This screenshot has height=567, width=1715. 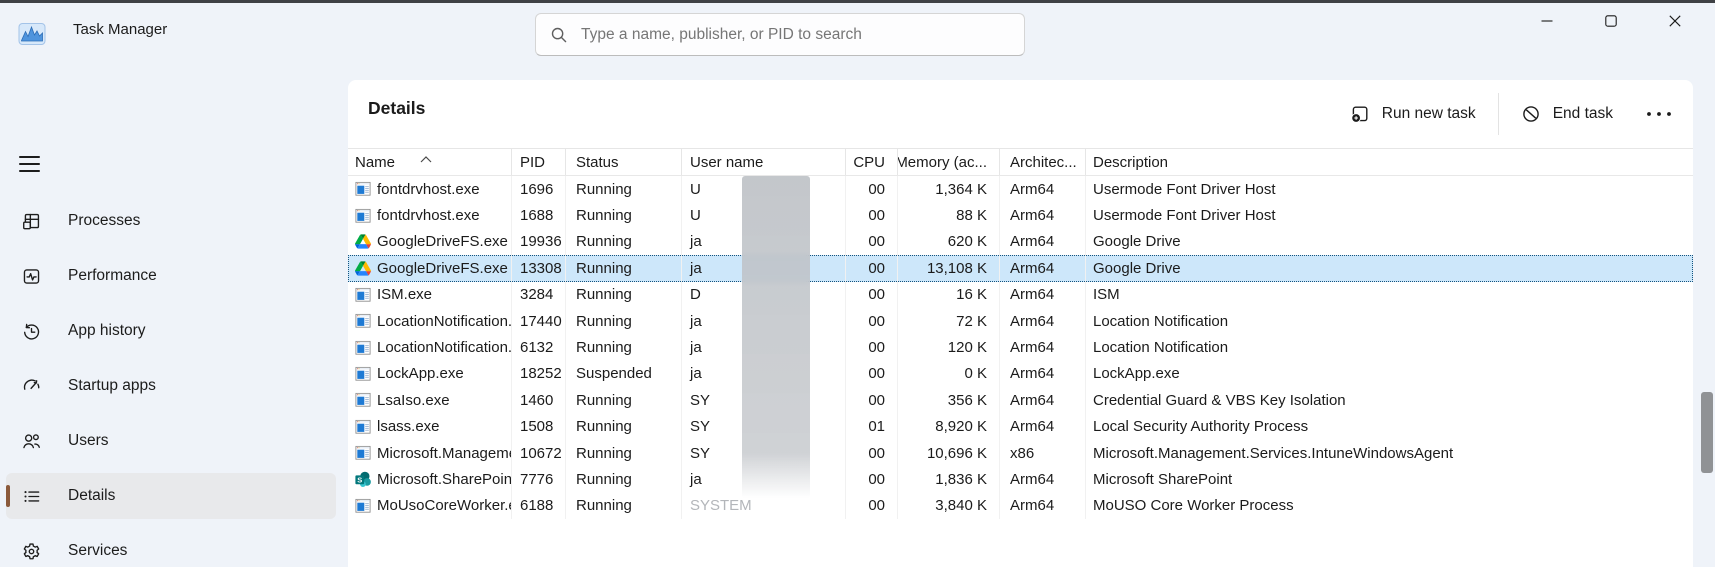 I want to click on cell-mem-text: 72 K, so click(x=971, y=321).